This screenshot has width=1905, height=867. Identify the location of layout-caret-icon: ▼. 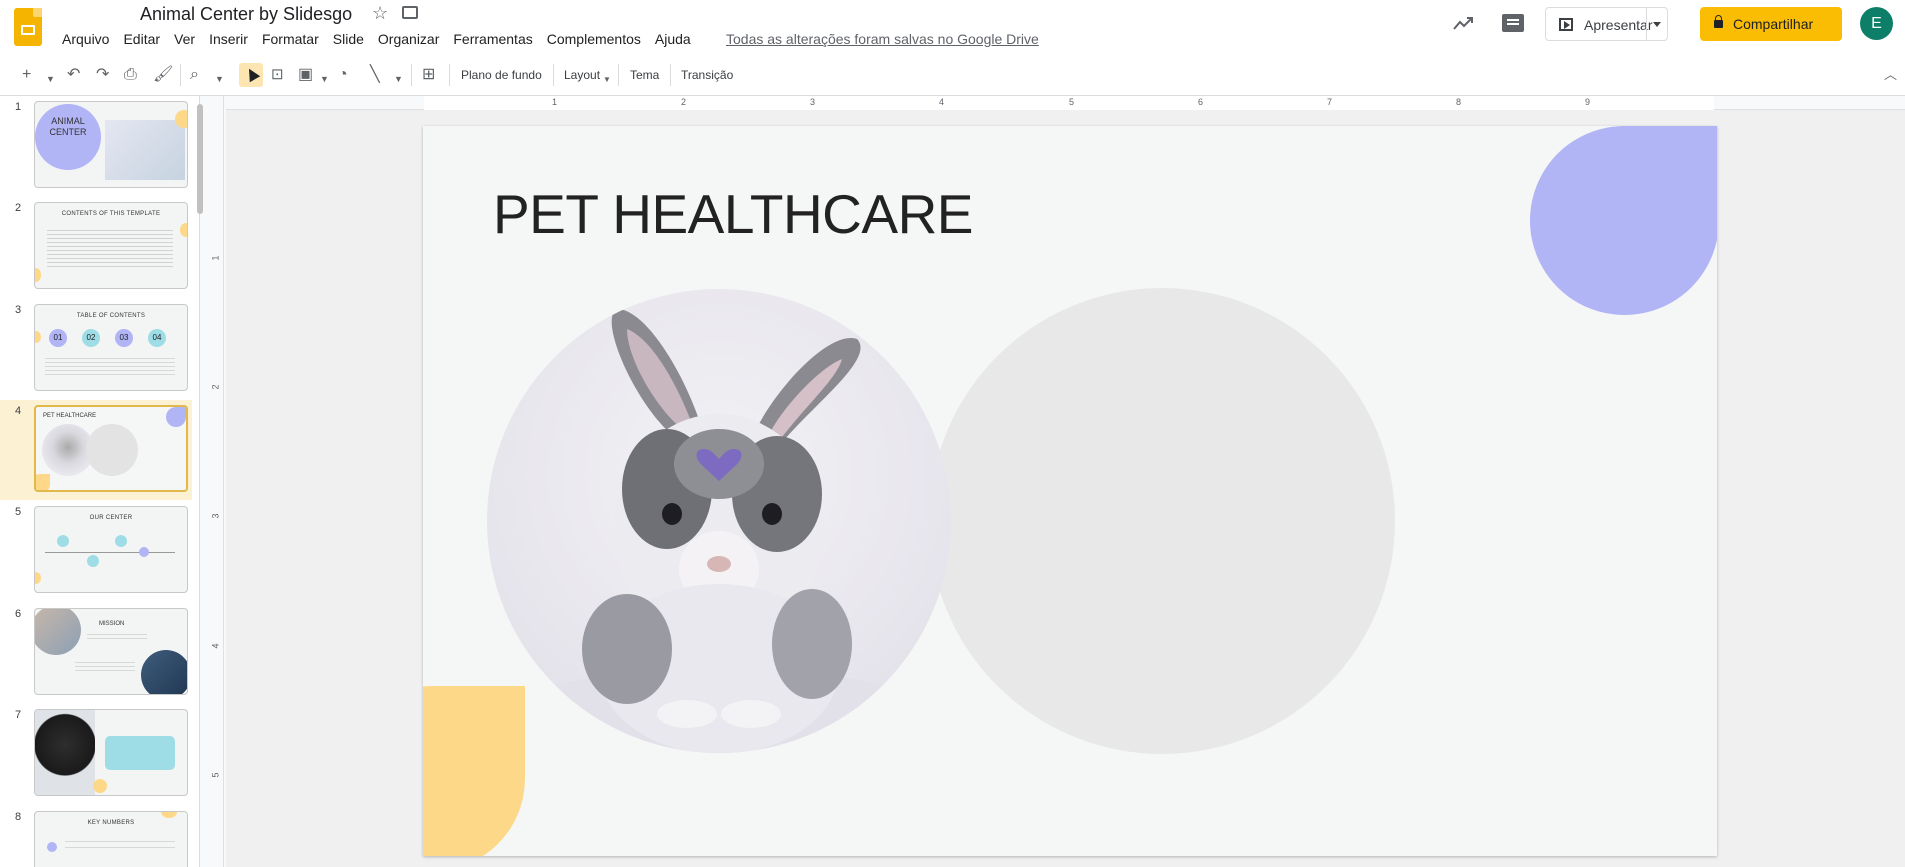
(607, 80).